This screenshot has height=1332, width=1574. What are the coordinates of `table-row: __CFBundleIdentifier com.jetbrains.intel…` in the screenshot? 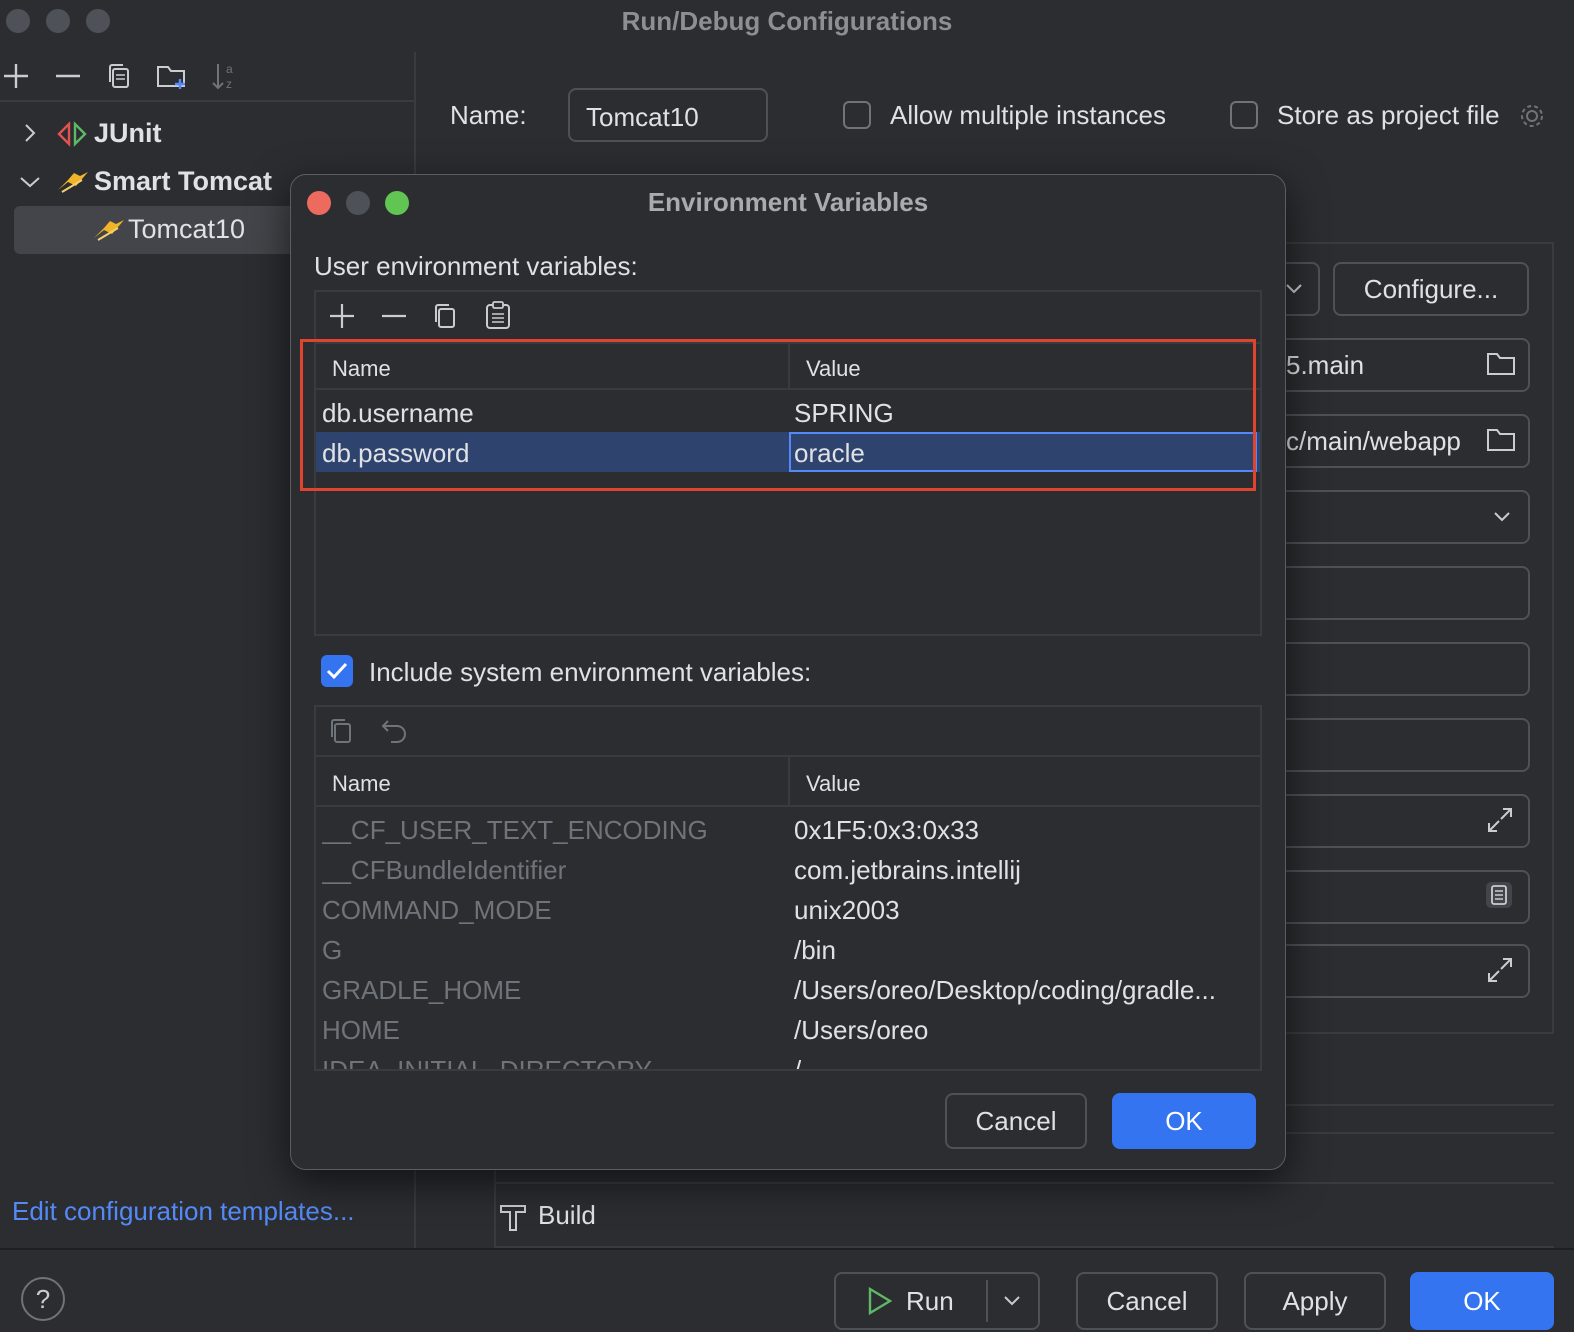 It's located at (788, 871).